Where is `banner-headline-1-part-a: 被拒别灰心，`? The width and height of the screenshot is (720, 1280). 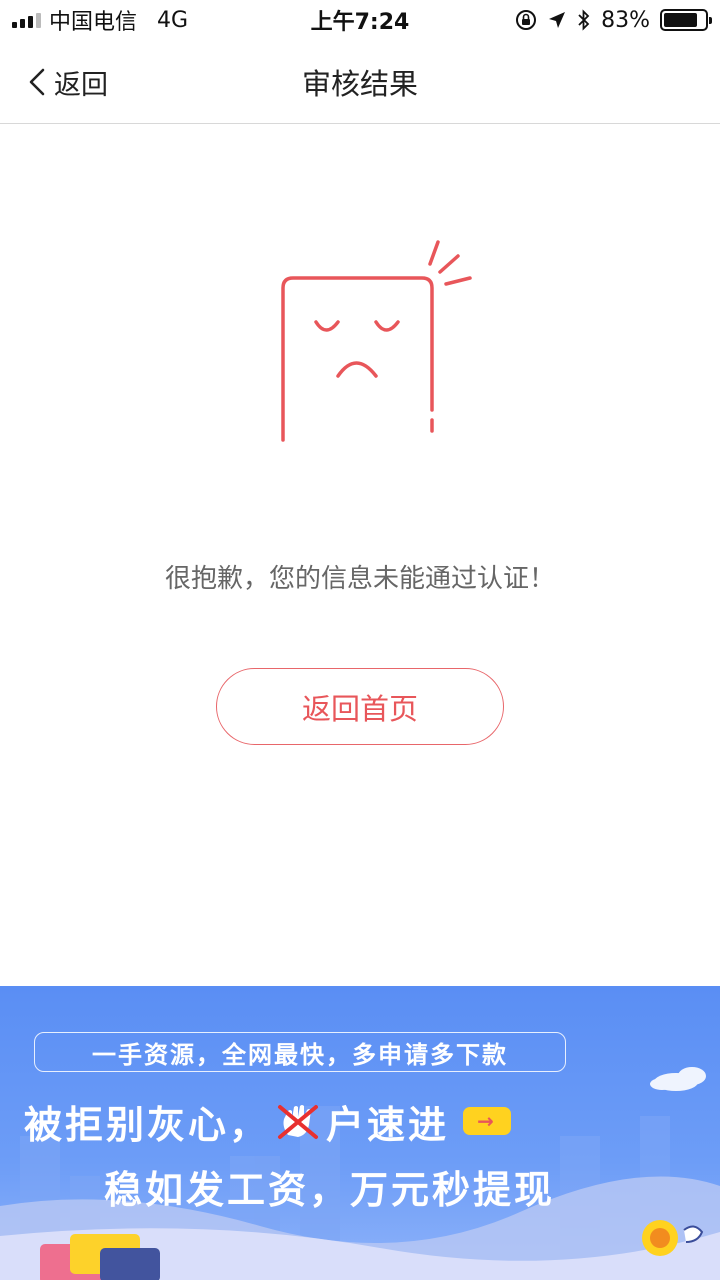
banner-headline-1-part-a: 被拒别灰心， is located at coordinates (147, 1124).